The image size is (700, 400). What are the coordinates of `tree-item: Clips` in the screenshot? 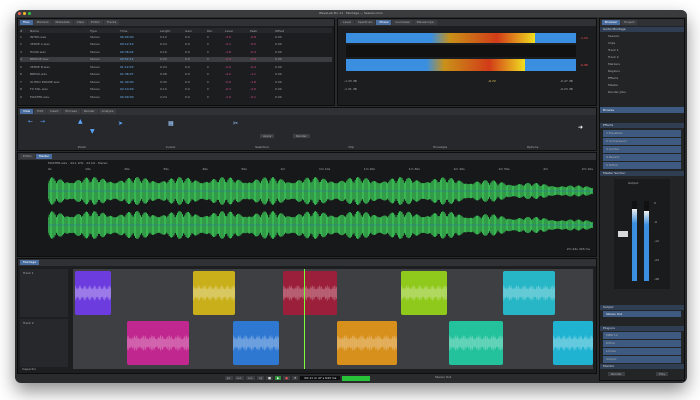 It's located at (617, 43).